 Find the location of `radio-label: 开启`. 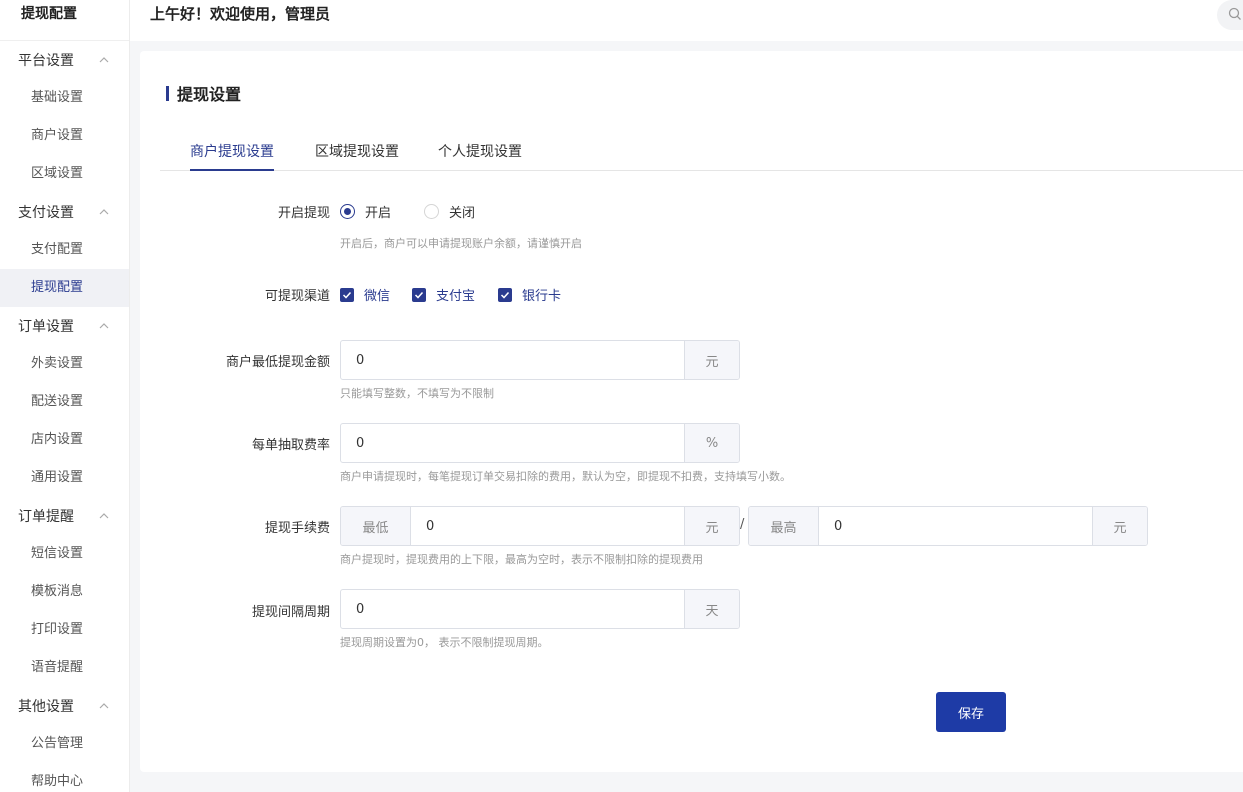

radio-label: 开启 is located at coordinates (378, 213).